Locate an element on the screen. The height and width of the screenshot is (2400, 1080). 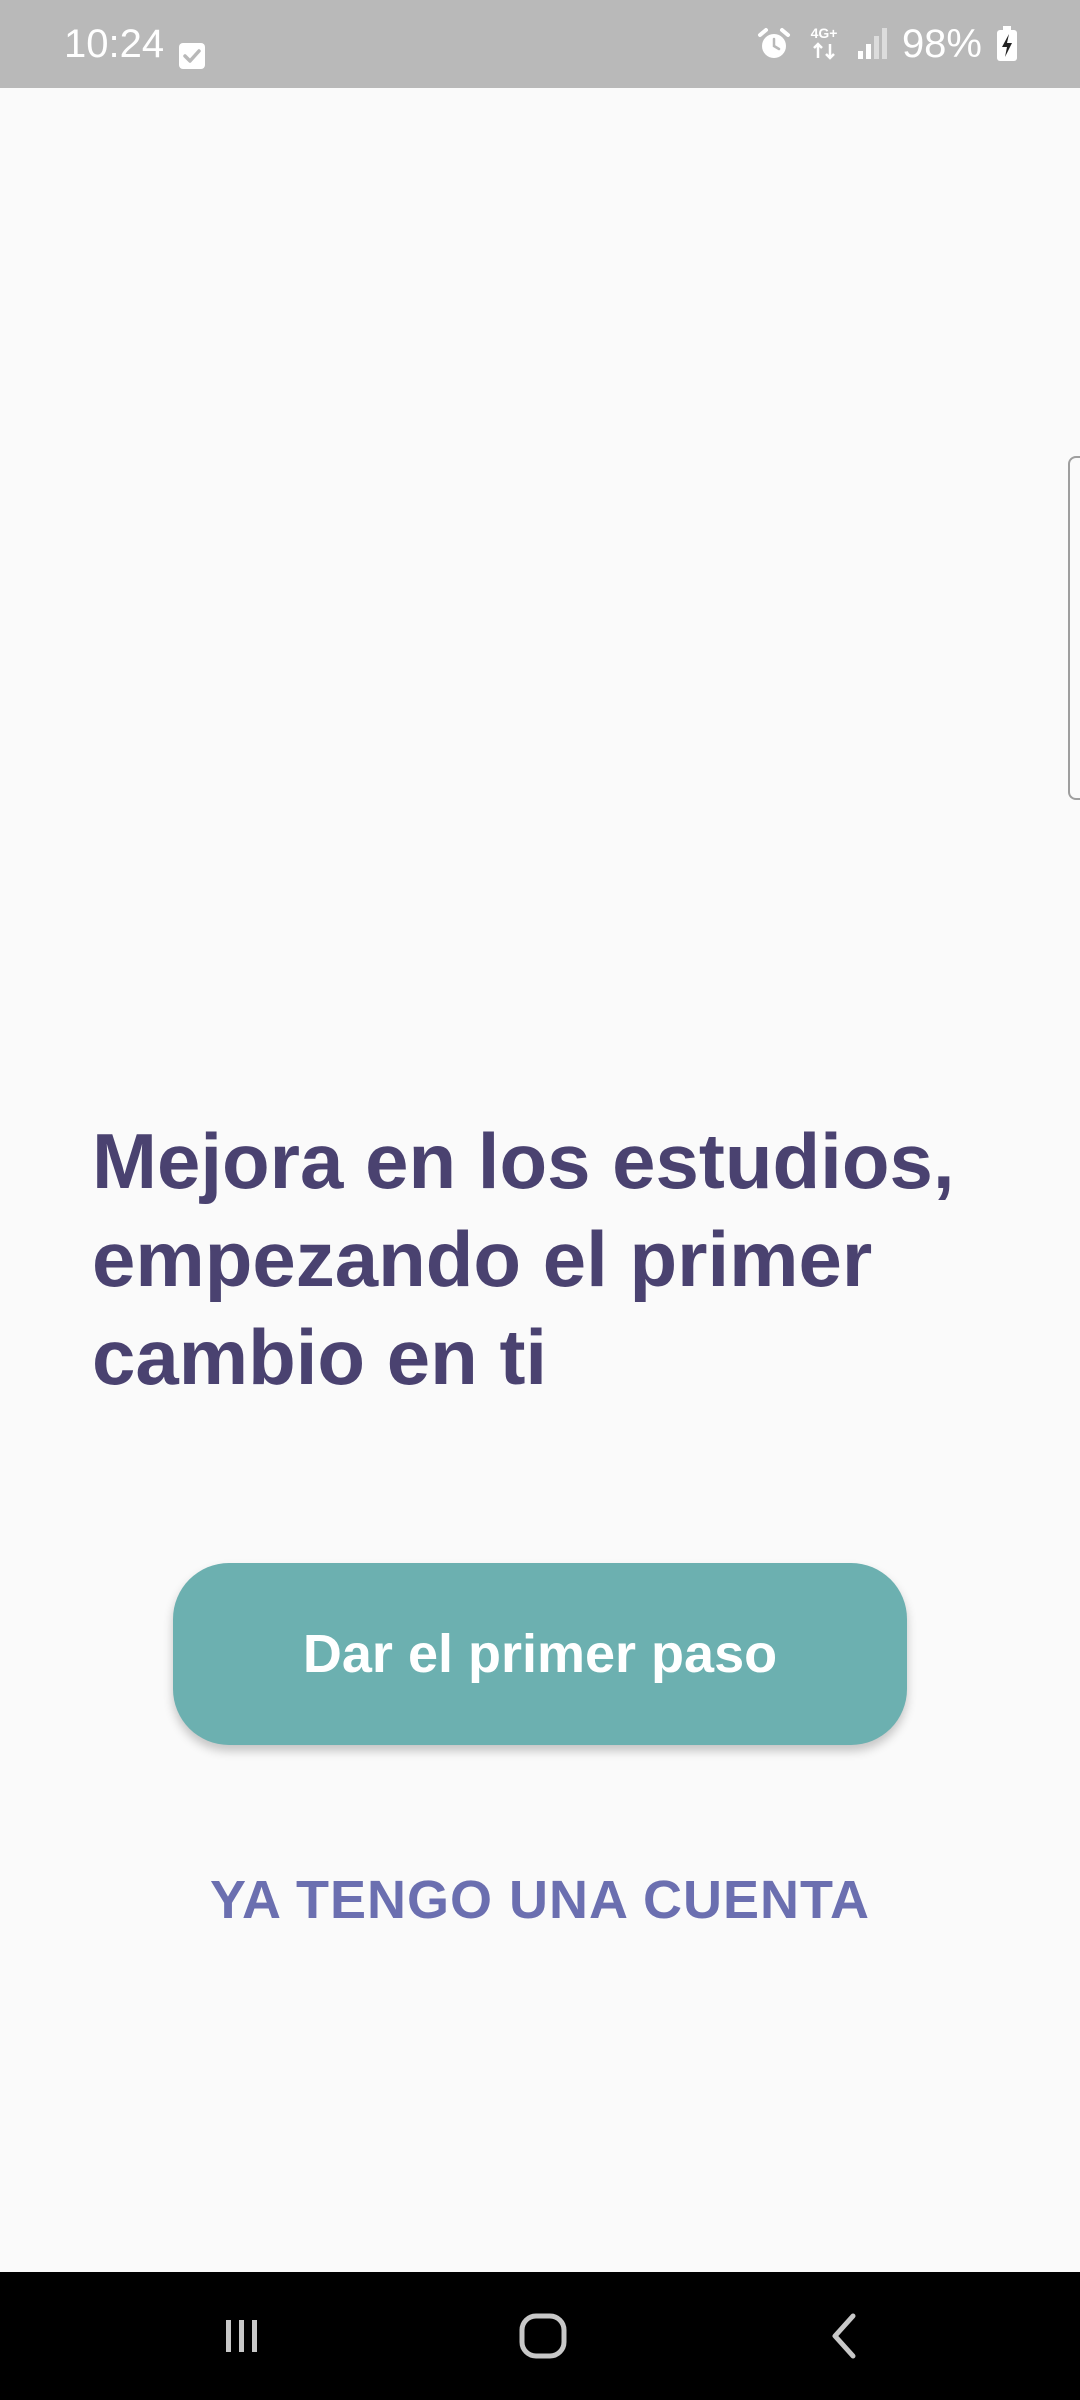
recents-icon is located at coordinates (242, 2336).